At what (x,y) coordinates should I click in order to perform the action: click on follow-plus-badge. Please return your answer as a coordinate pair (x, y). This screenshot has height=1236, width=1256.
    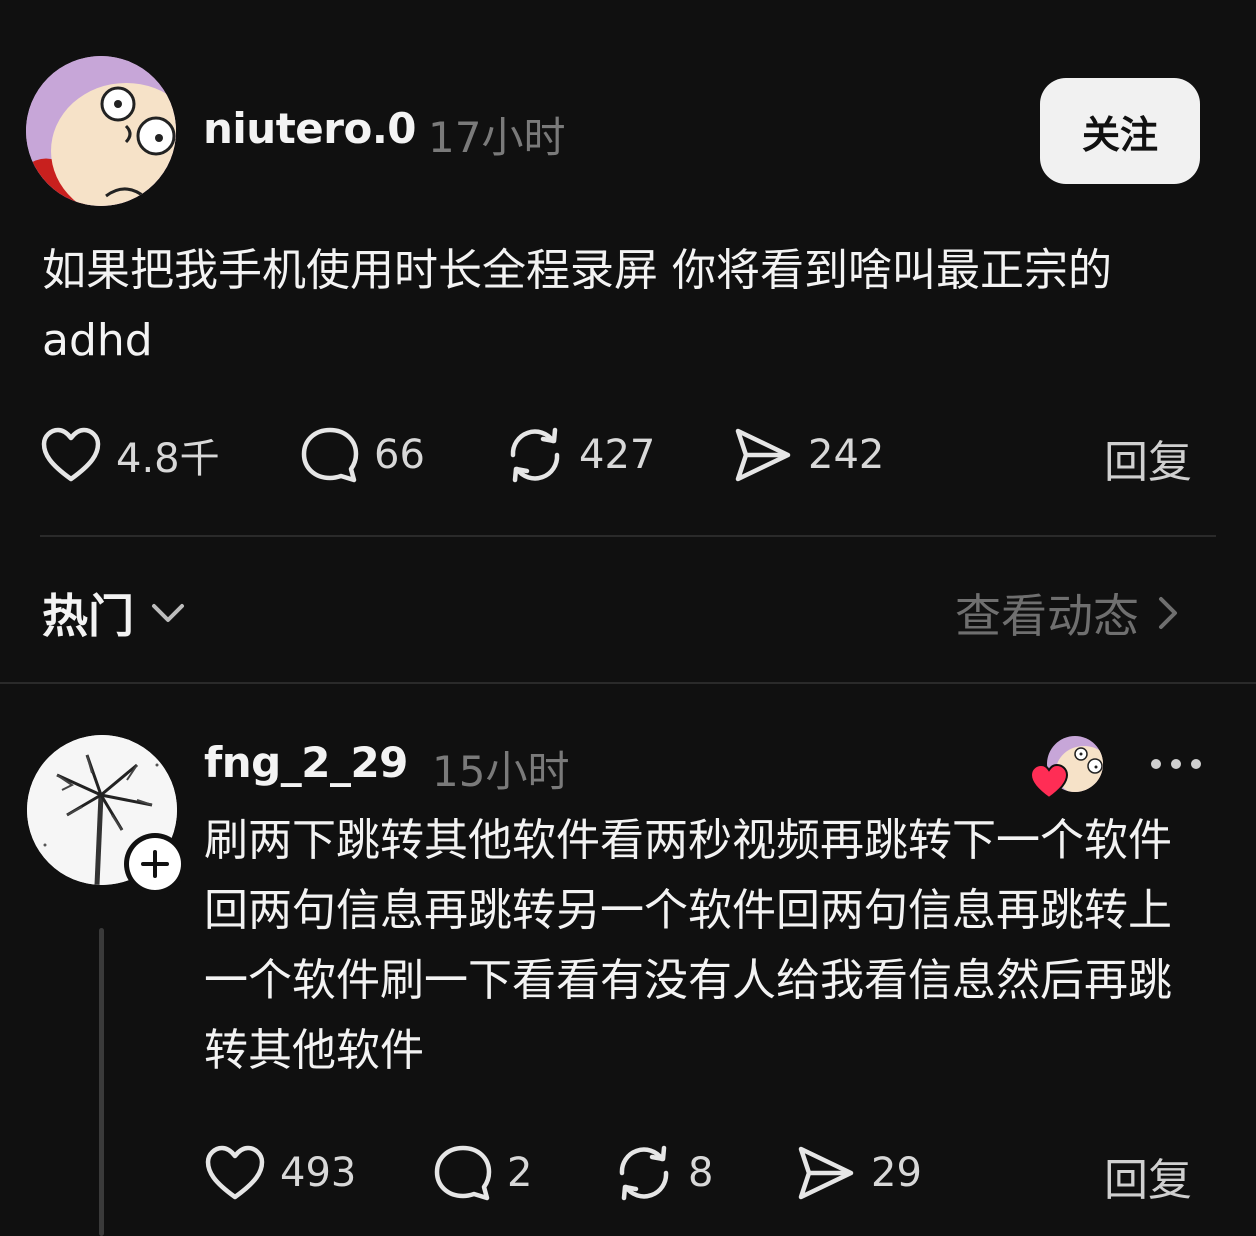
    Looking at the image, I should click on (155, 864).